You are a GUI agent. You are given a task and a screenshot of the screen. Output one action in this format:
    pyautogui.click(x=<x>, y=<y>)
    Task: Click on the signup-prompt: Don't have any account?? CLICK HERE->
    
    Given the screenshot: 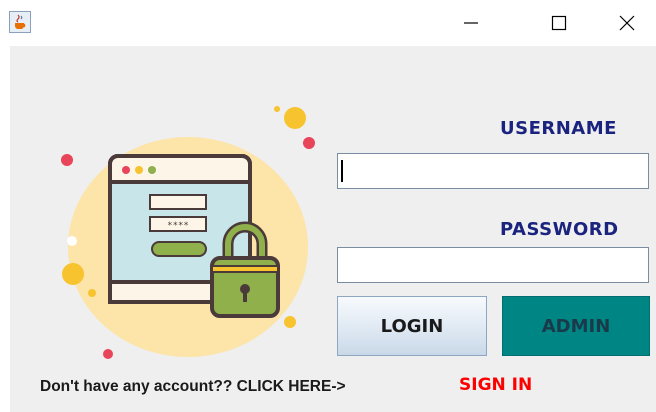 What is the action you would take?
    pyautogui.click(x=193, y=386)
    